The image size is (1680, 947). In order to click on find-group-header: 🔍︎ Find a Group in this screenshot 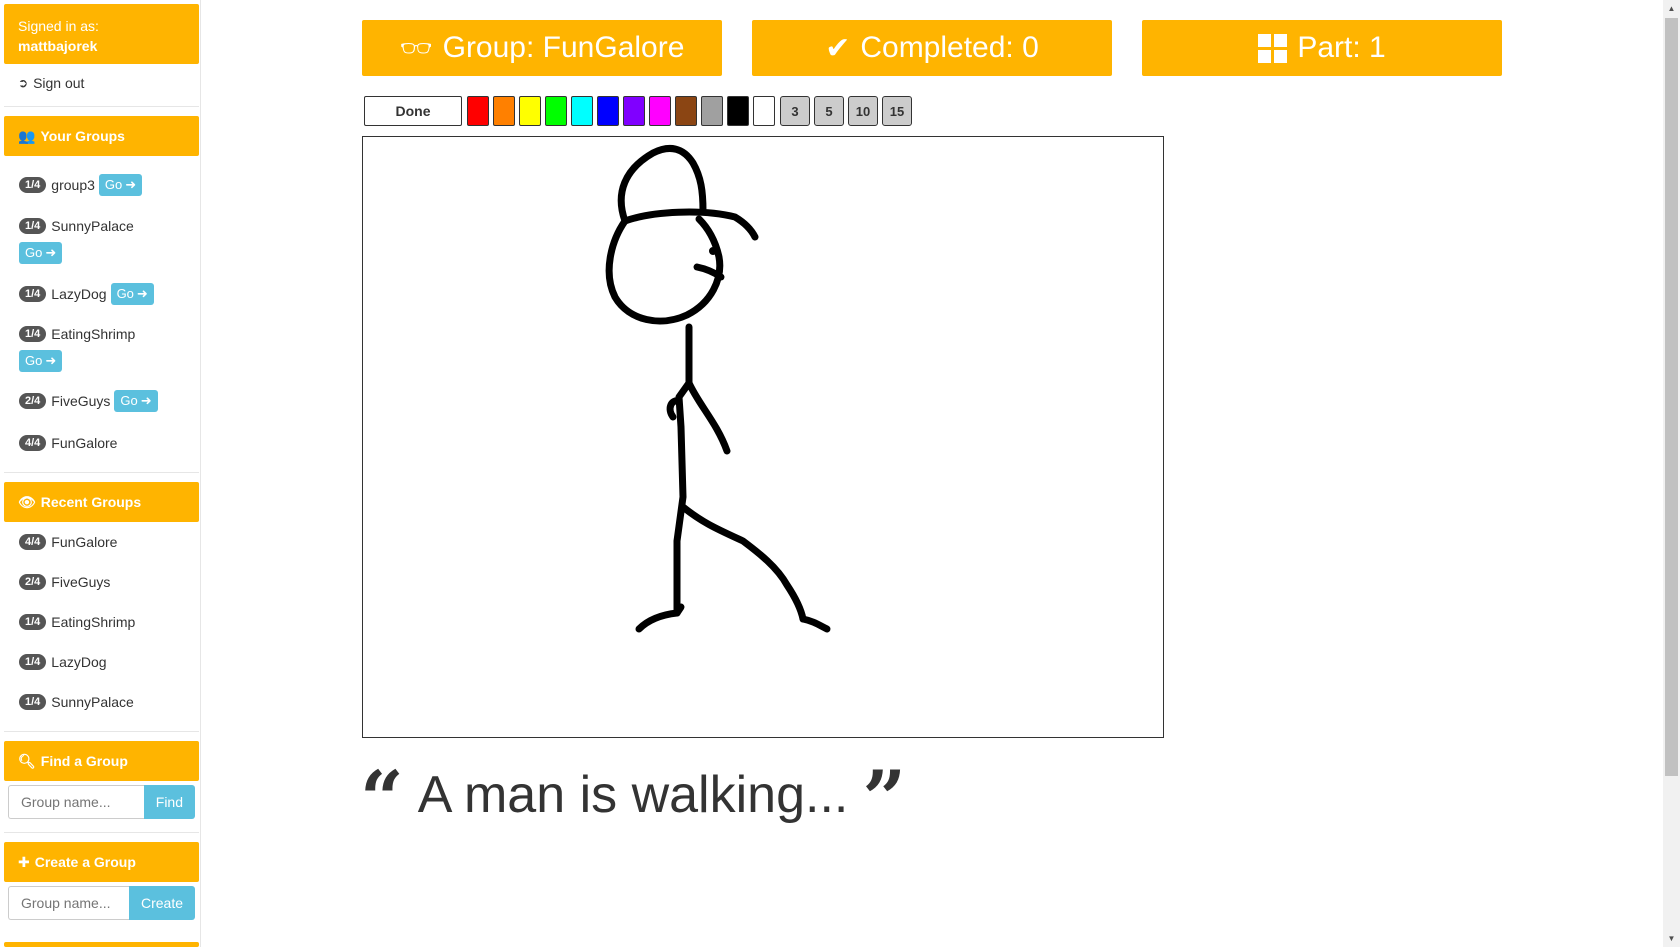, I will do `click(101, 761)`.